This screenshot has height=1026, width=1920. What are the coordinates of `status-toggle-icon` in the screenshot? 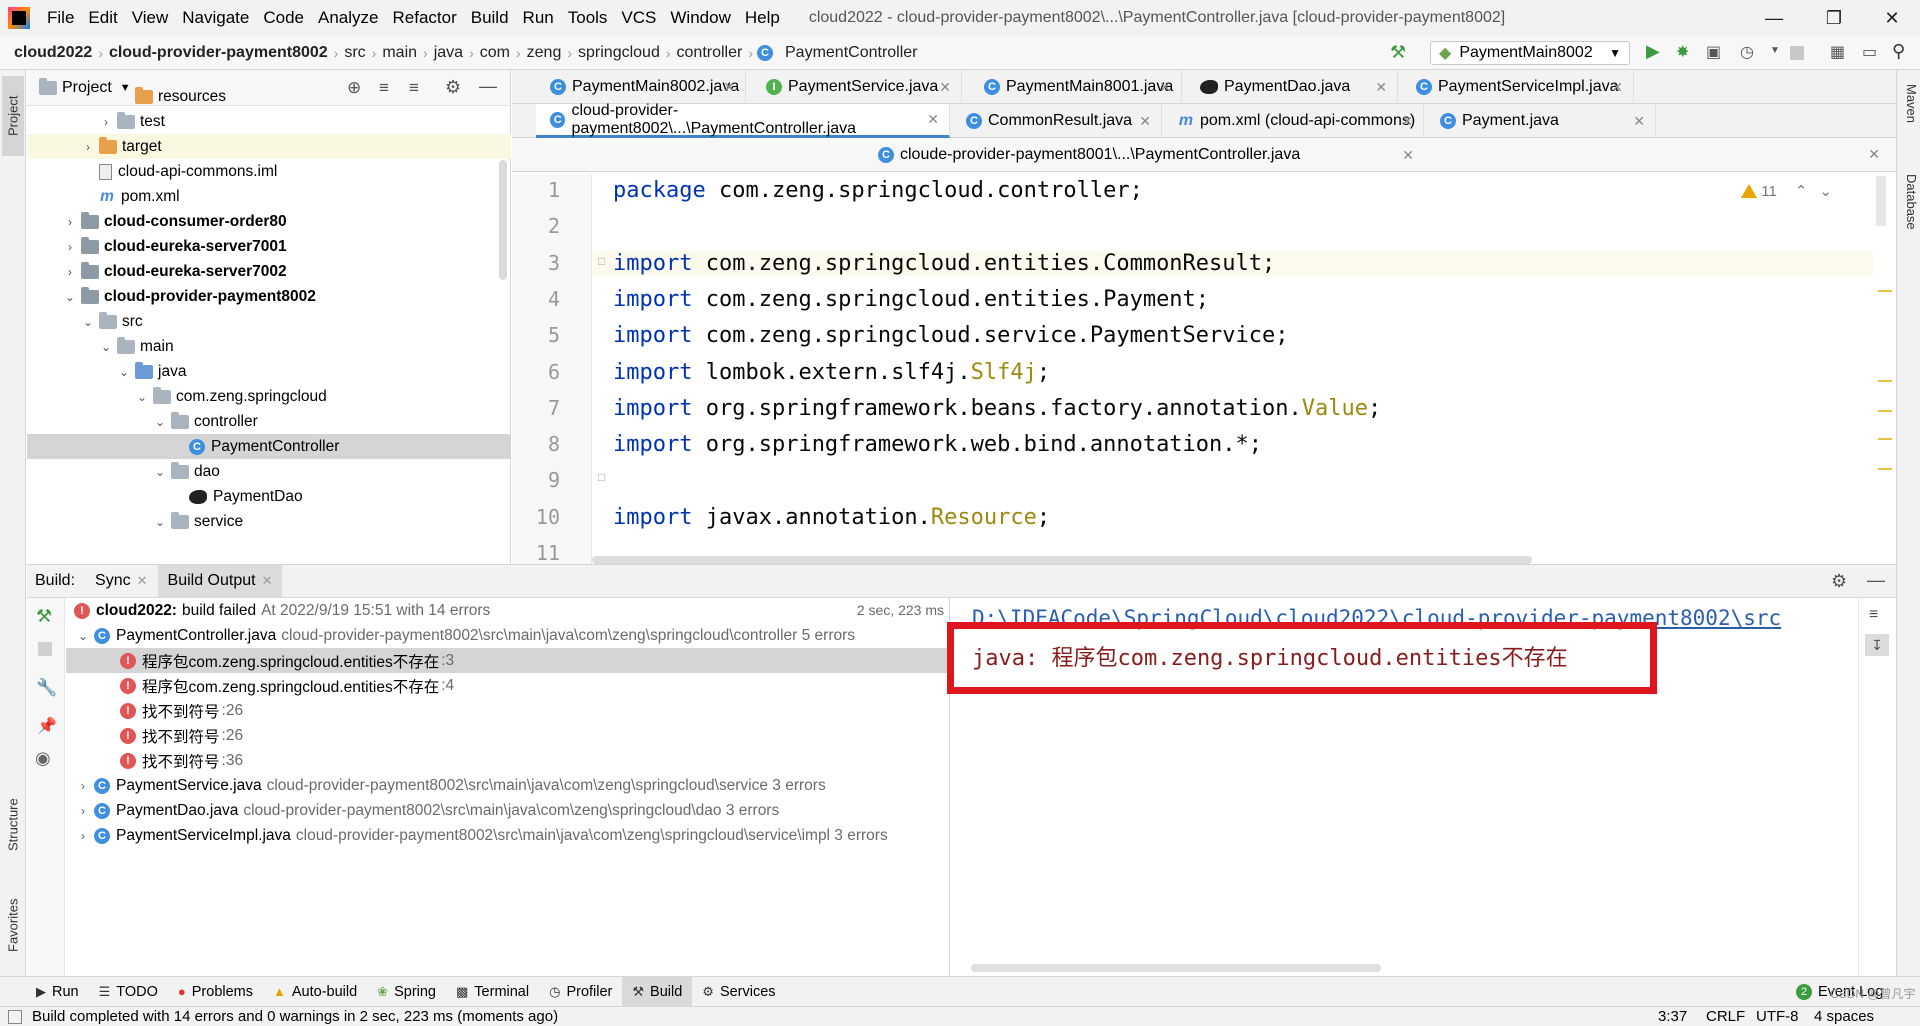 It's located at (15, 1016).